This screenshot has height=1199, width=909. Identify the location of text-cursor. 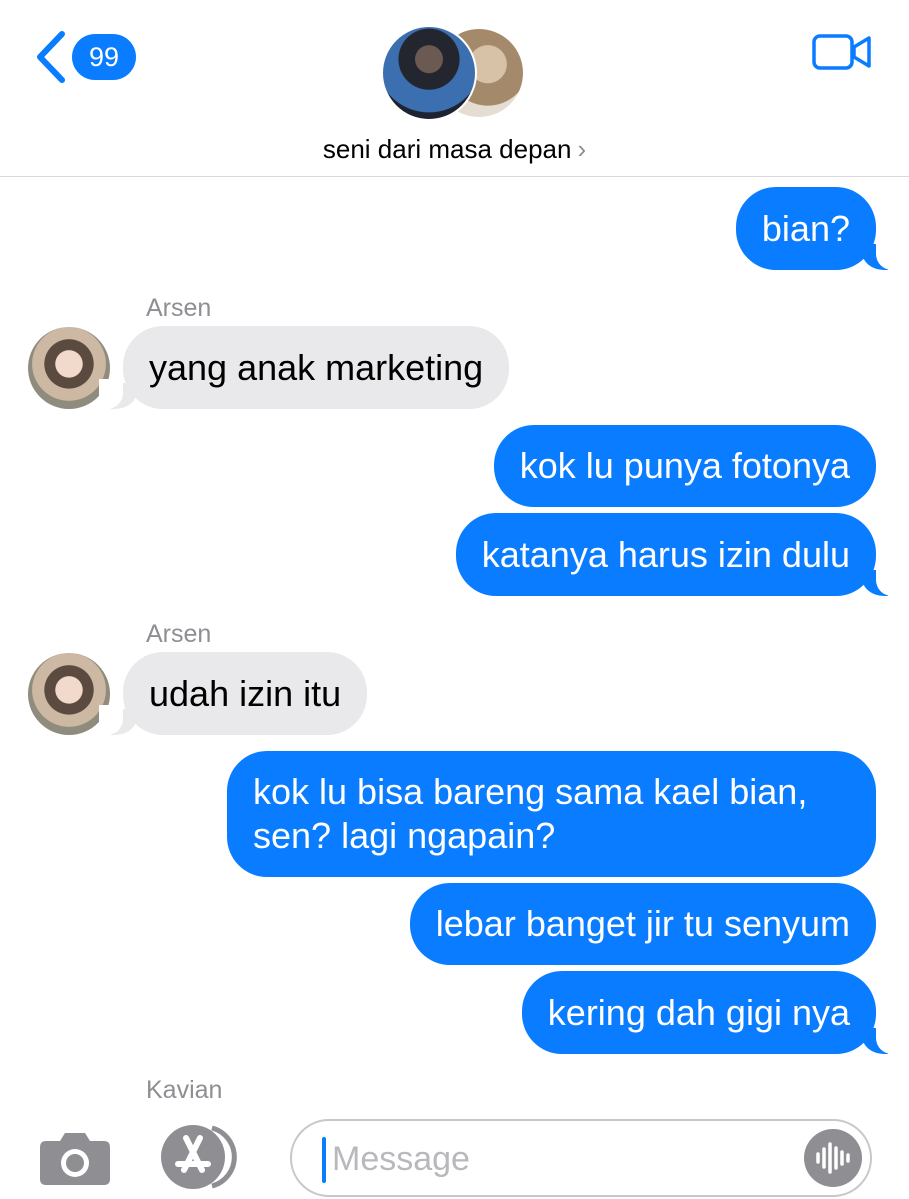
(324, 1160).